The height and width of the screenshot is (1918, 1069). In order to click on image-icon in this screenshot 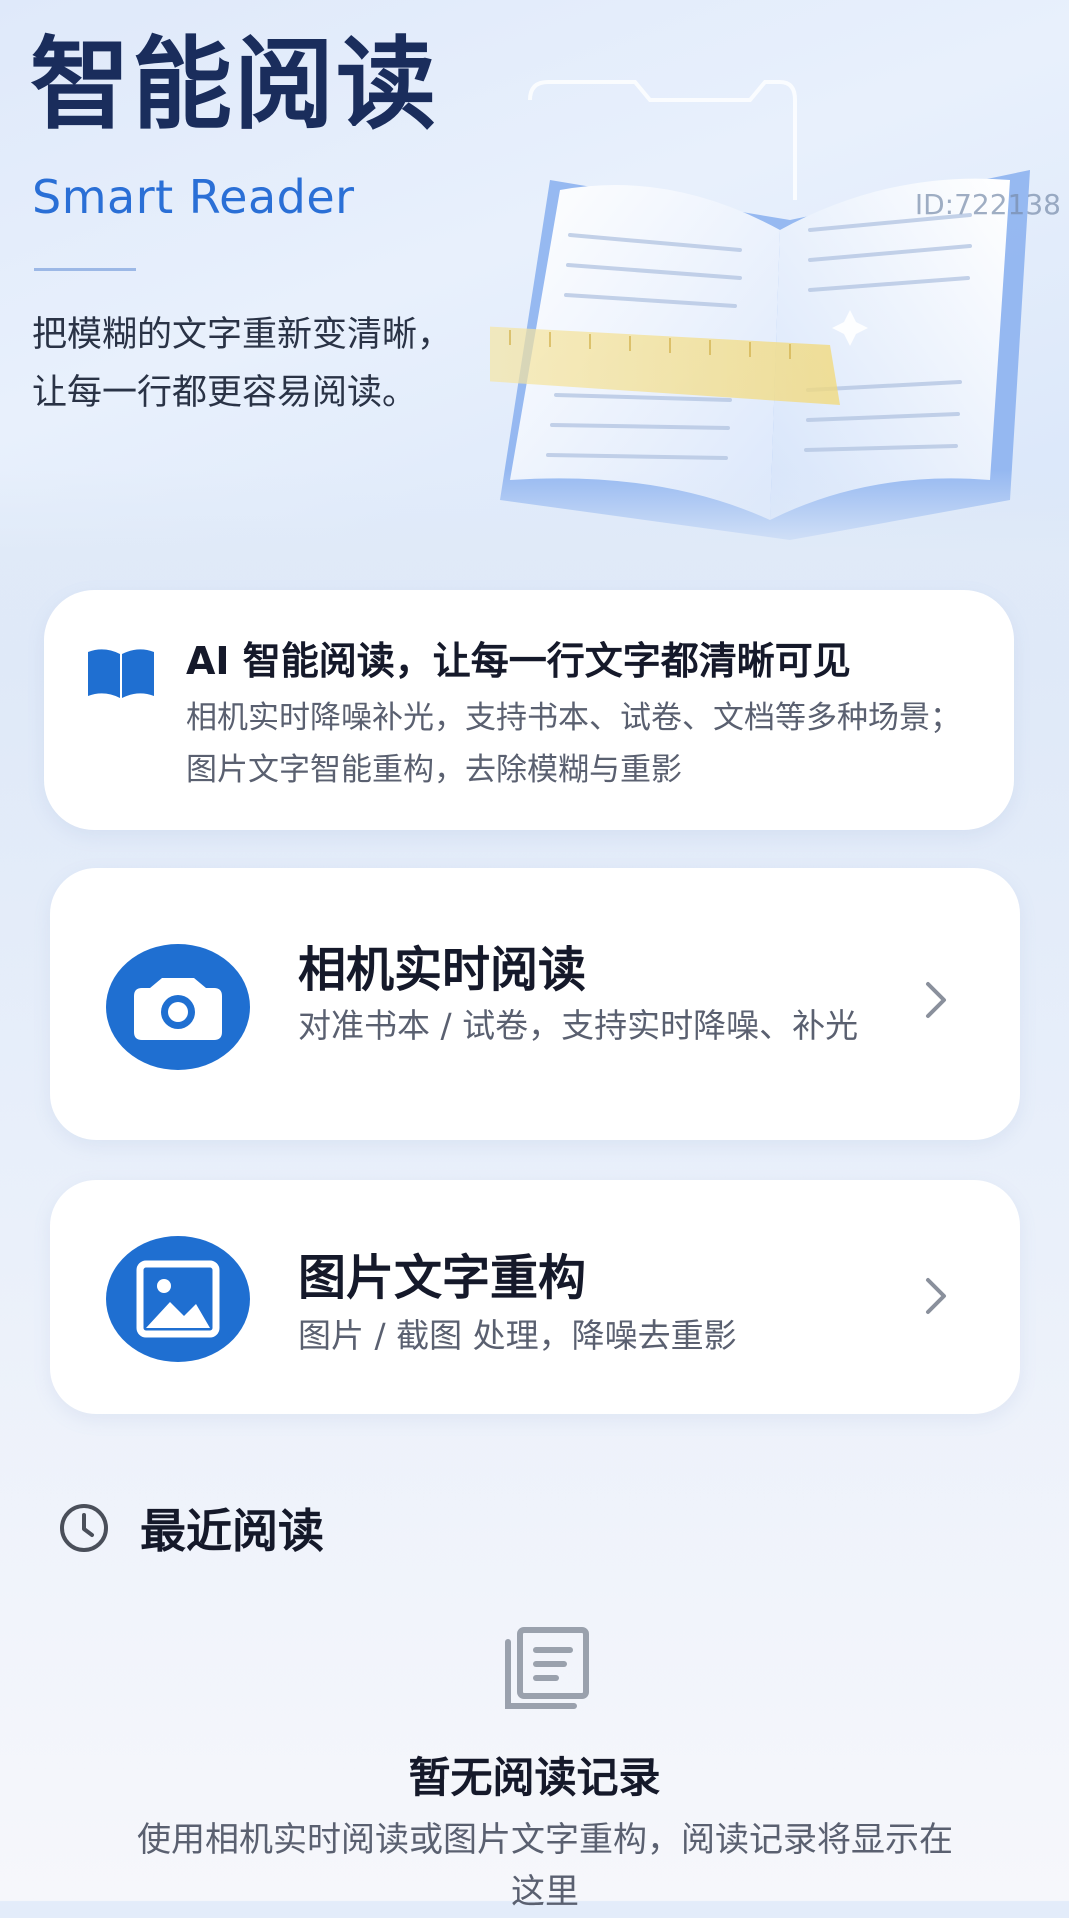, I will do `click(178, 1299)`.